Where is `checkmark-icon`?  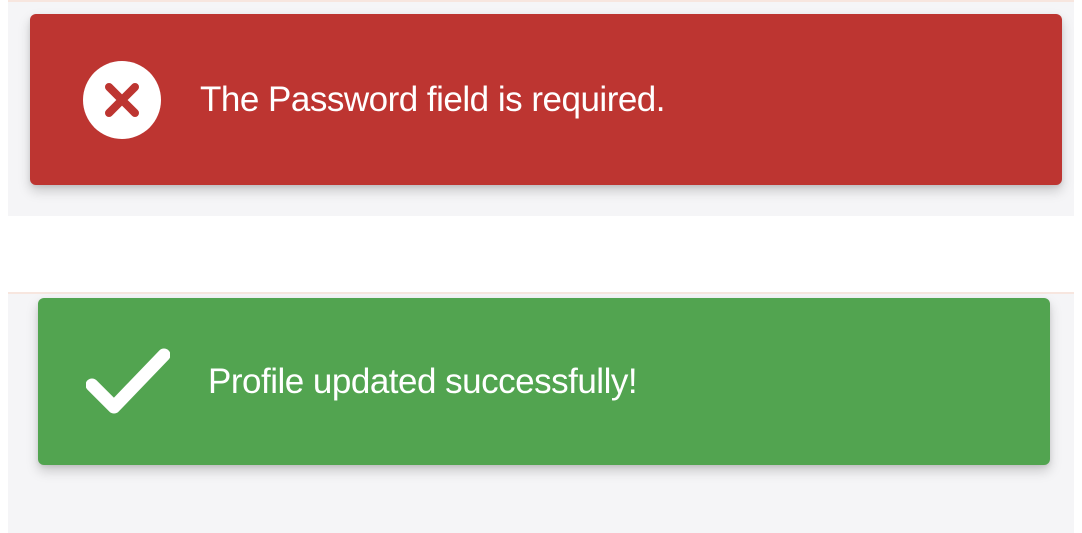 checkmark-icon is located at coordinates (128, 382).